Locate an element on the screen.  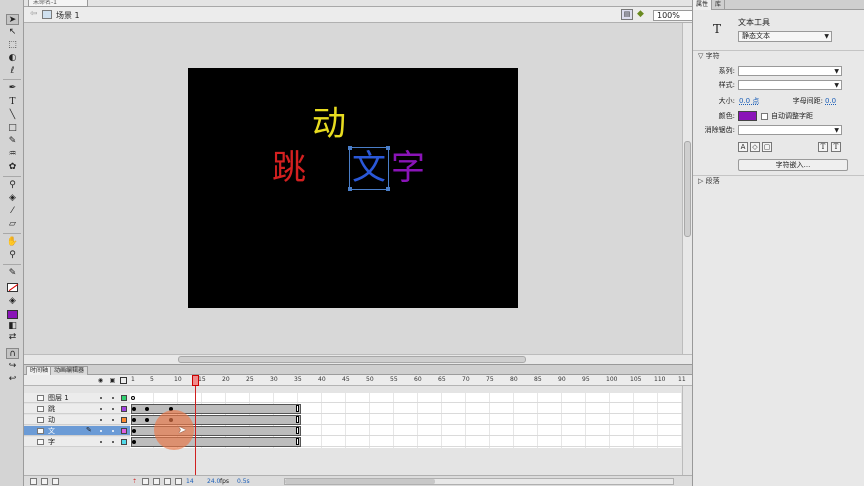
text-color-swatch is located at coordinates (747, 116).